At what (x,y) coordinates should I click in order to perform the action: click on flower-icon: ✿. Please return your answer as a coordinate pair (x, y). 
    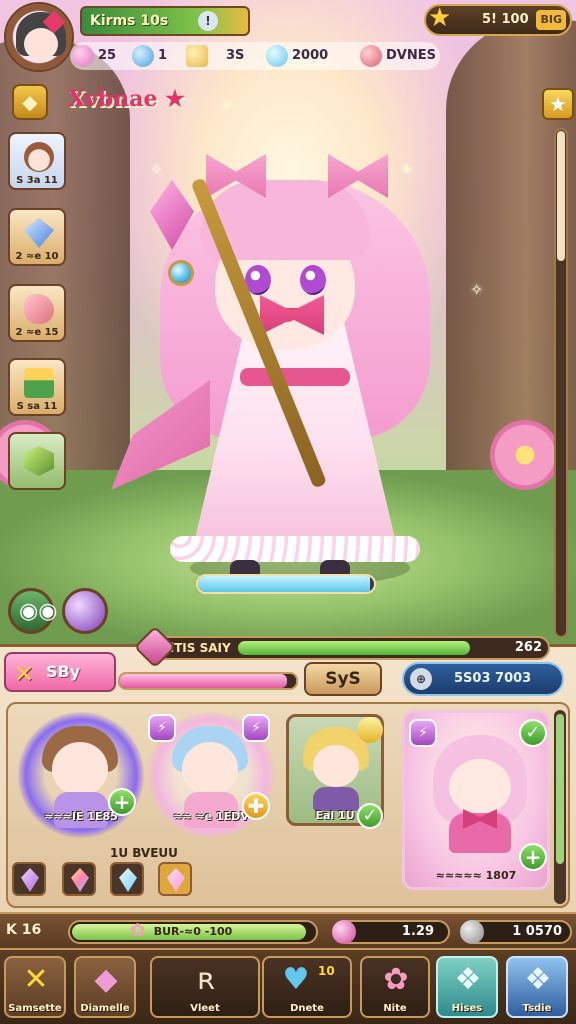
    Looking at the image, I should click on (396, 979).